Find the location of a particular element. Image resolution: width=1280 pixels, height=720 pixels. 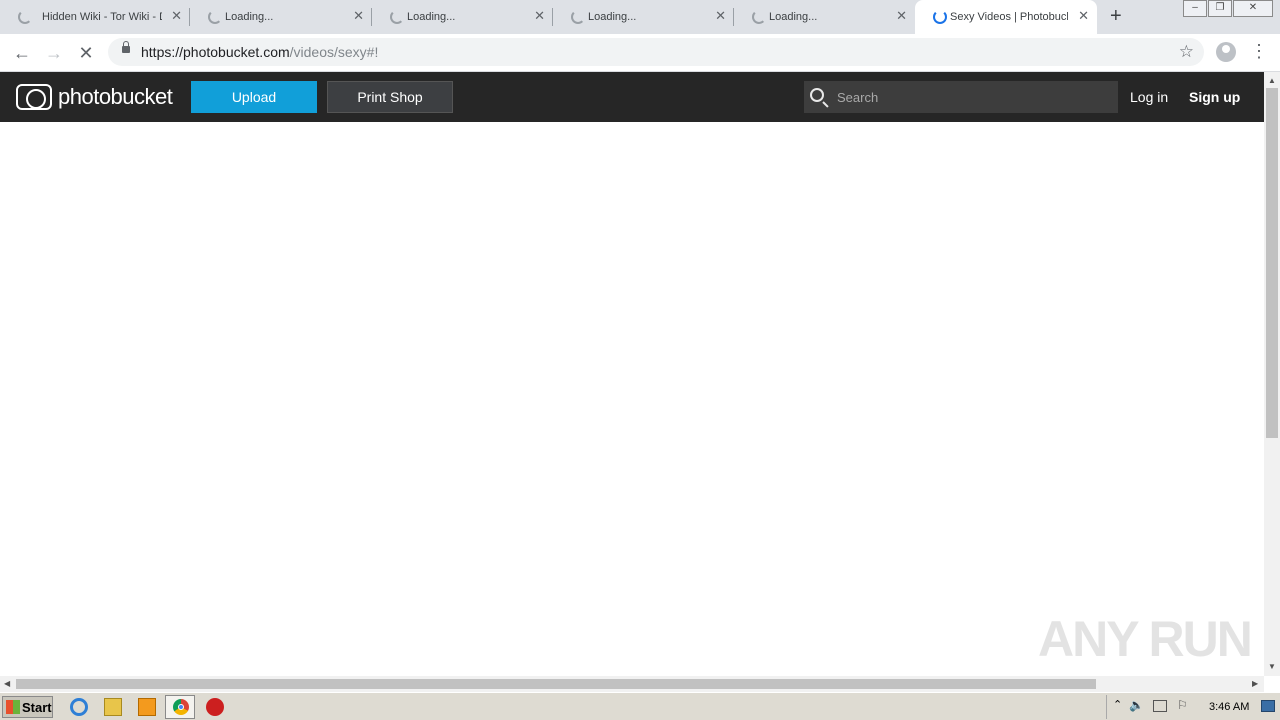

photobucket-logo: photobucket is located at coordinates (94, 97).